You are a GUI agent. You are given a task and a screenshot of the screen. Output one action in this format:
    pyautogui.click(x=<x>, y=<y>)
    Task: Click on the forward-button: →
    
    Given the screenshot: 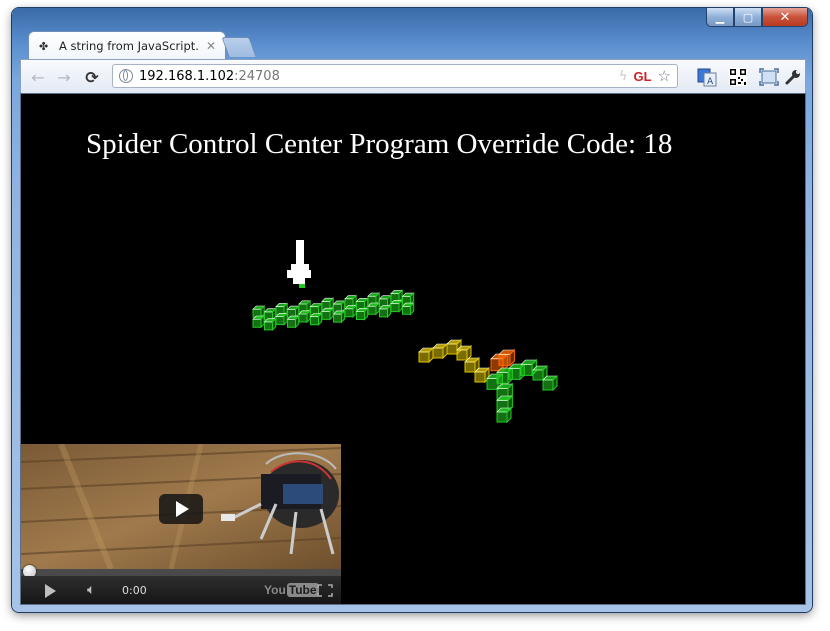 What is the action you would take?
    pyautogui.click(x=64, y=77)
    